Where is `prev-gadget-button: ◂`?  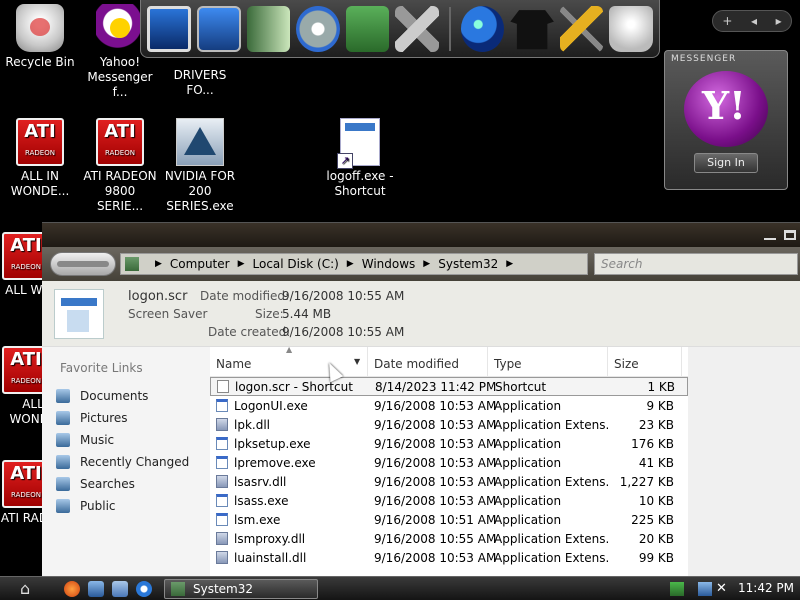 prev-gadget-button: ◂ is located at coordinates (754, 21).